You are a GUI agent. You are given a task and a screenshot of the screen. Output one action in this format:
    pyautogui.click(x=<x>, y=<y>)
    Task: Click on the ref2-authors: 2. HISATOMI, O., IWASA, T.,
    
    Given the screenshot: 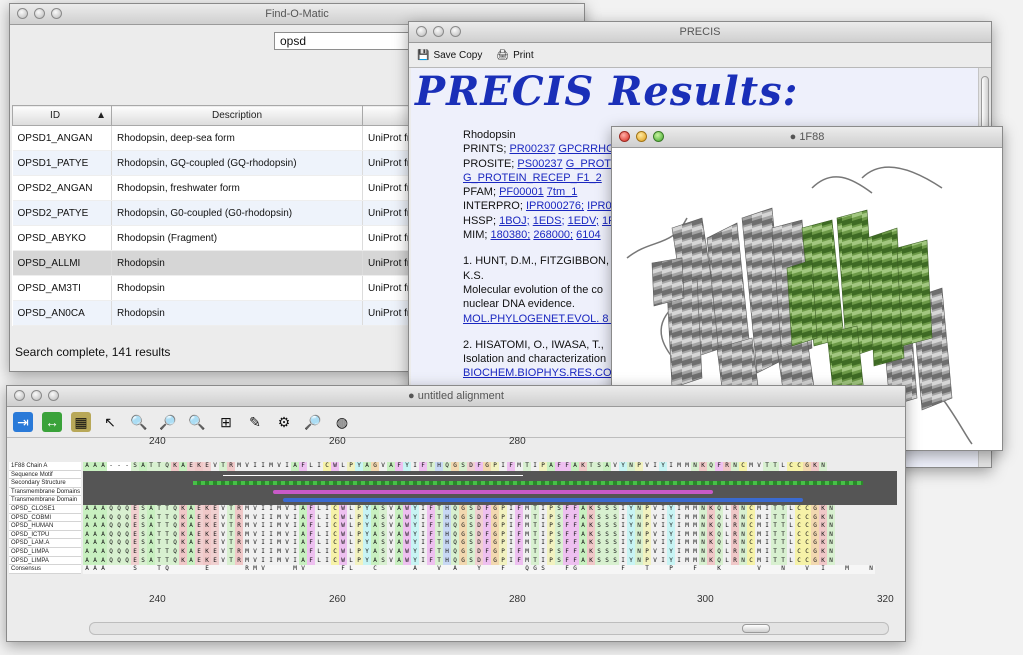 What is the action you would take?
    pyautogui.click(x=533, y=344)
    